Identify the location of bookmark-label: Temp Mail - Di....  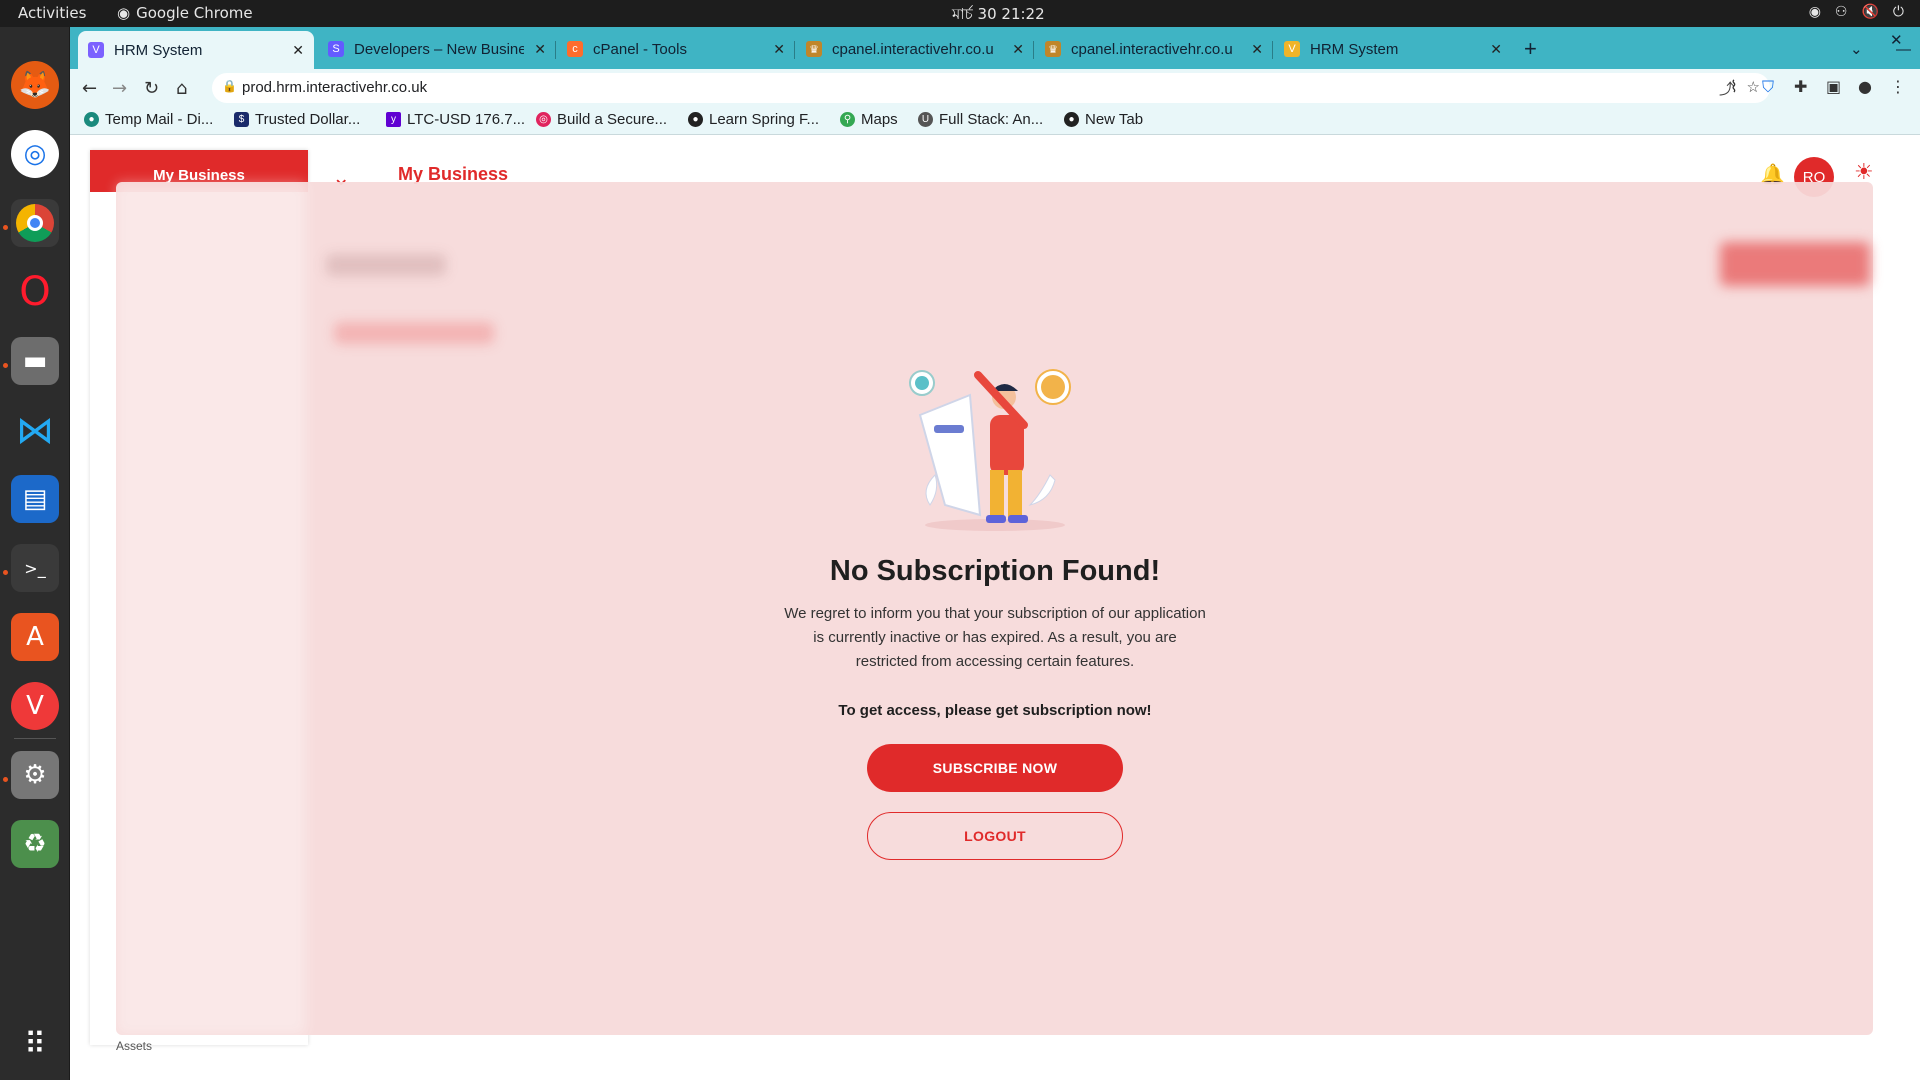
(159, 119).